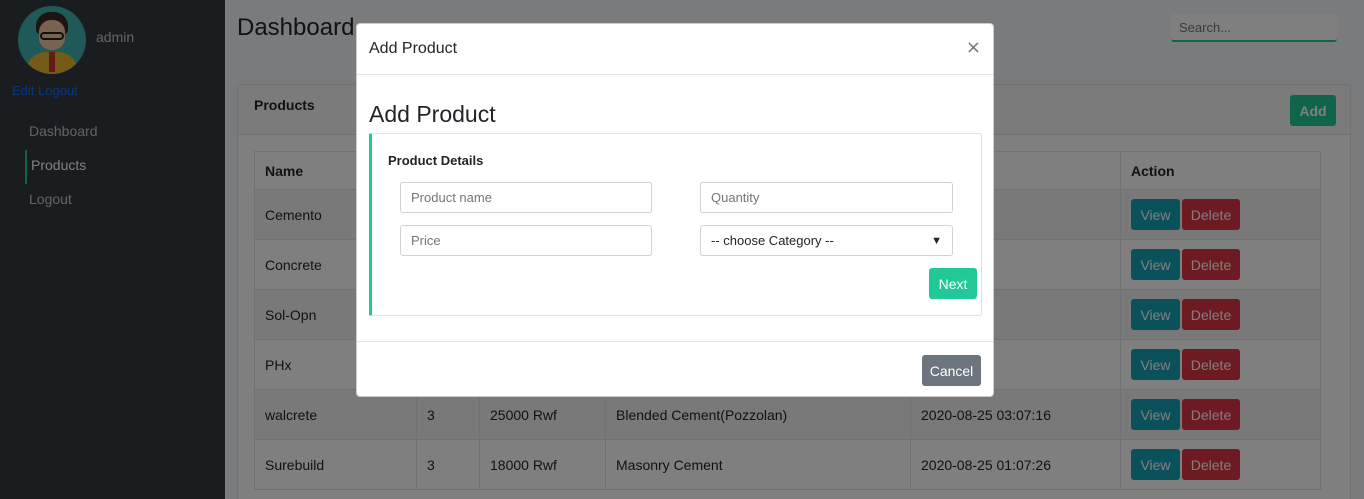 This screenshot has height=499, width=1364. Describe the element at coordinates (772, 240) in the screenshot. I see `category-select-value: -- choose Category --` at that location.